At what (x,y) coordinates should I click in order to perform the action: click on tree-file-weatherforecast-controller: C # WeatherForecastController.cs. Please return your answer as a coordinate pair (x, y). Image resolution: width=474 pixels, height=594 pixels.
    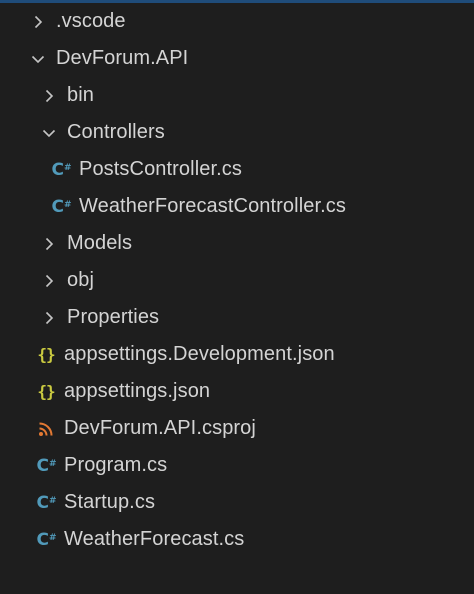
    Looking at the image, I should click on (237, 206).